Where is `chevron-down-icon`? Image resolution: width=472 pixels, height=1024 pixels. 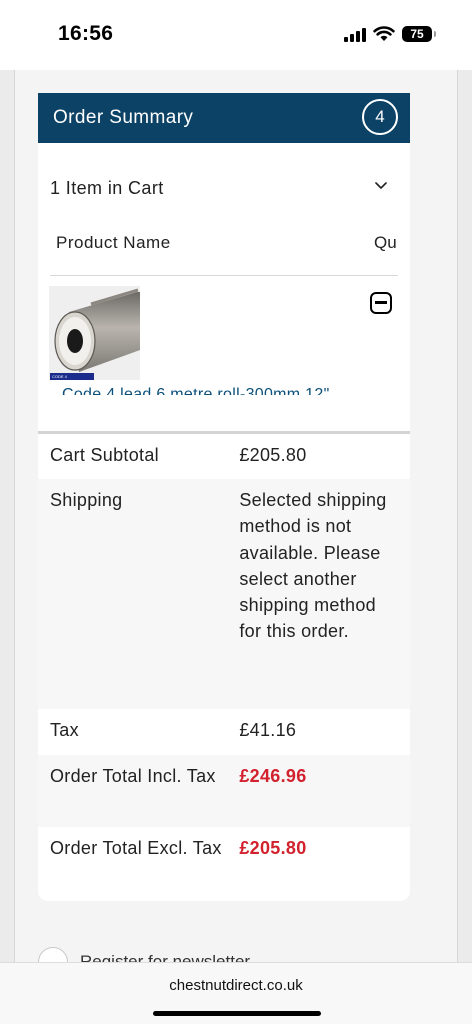
chevron-down-icon is located at coordinates (381, 186).